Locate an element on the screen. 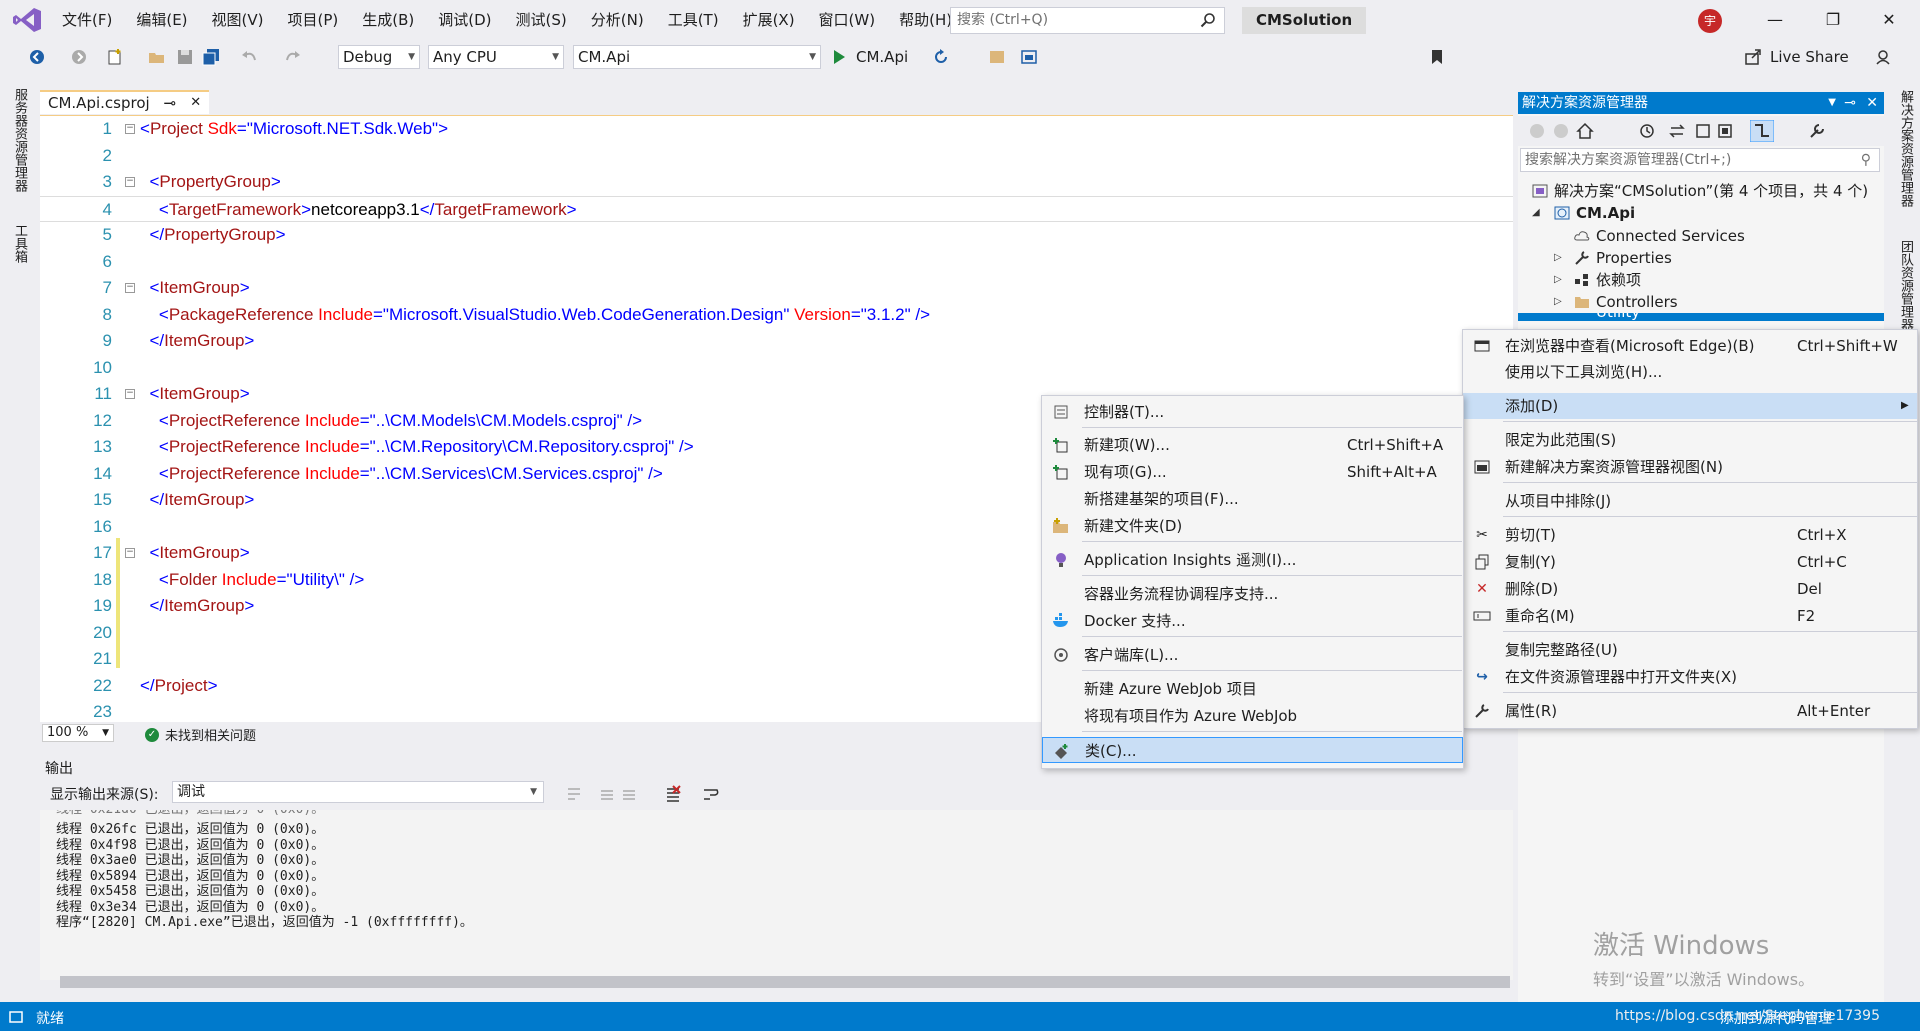  code-line: 6 is located at coordinates (776, 262).